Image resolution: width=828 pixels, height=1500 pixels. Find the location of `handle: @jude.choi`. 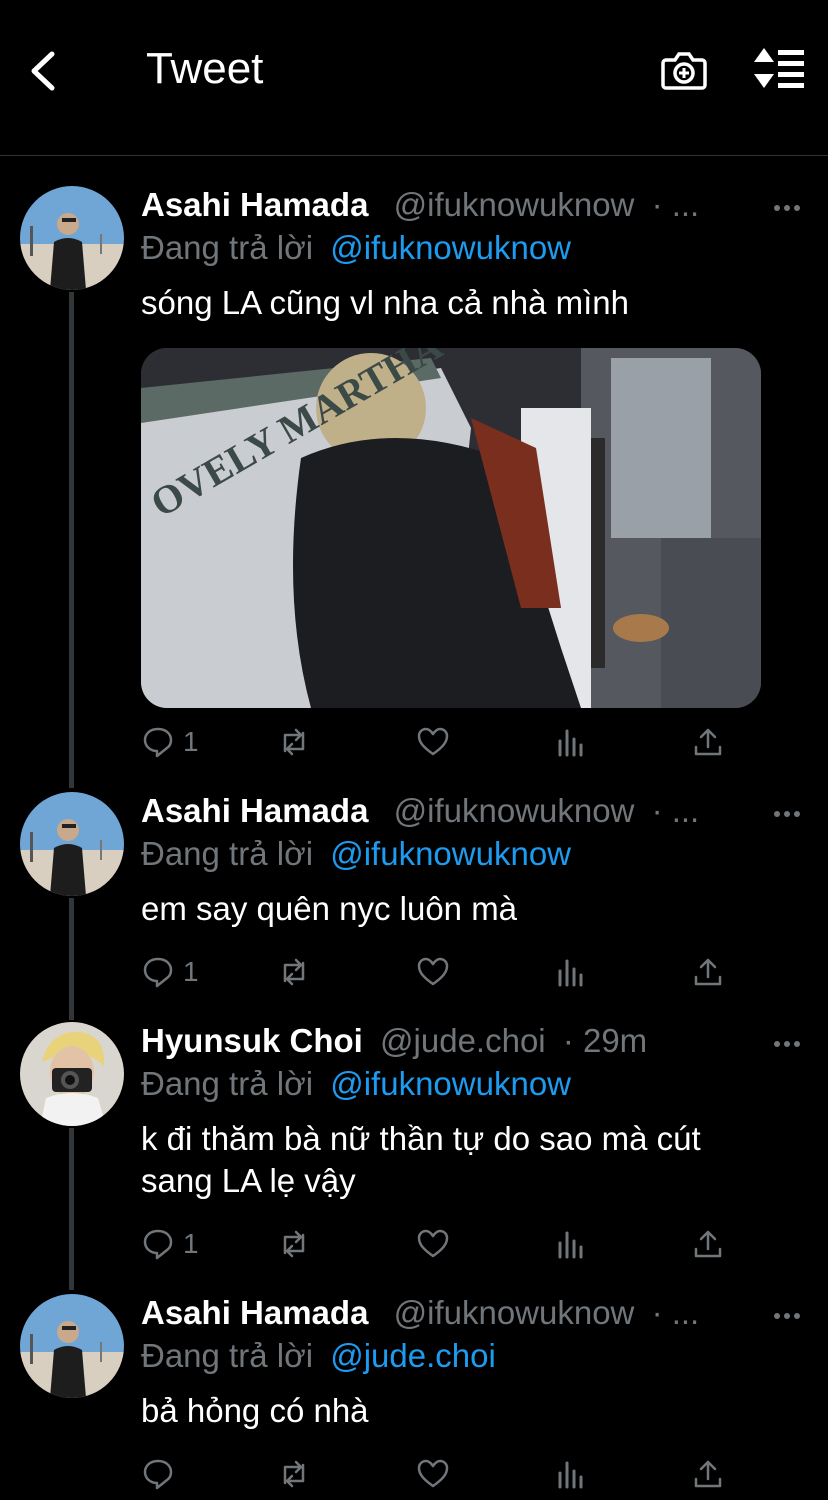

handle: @jude.choi is located at coordinates (463, 1040).